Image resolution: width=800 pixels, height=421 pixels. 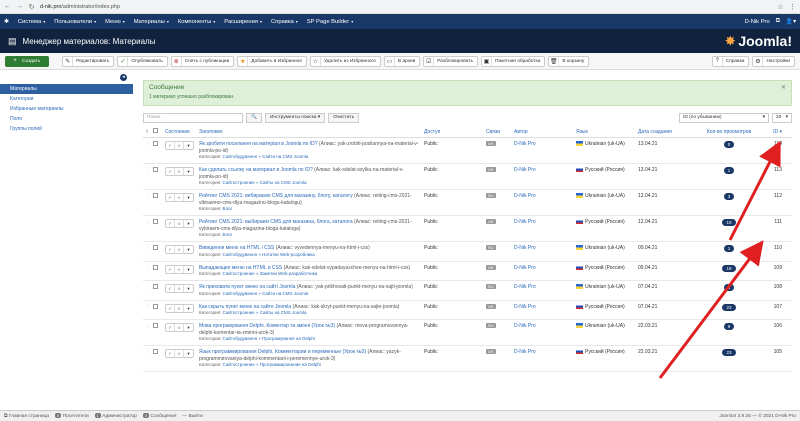 I want to click on nav-menus: Меню ▾, so click(x=115, y=22).